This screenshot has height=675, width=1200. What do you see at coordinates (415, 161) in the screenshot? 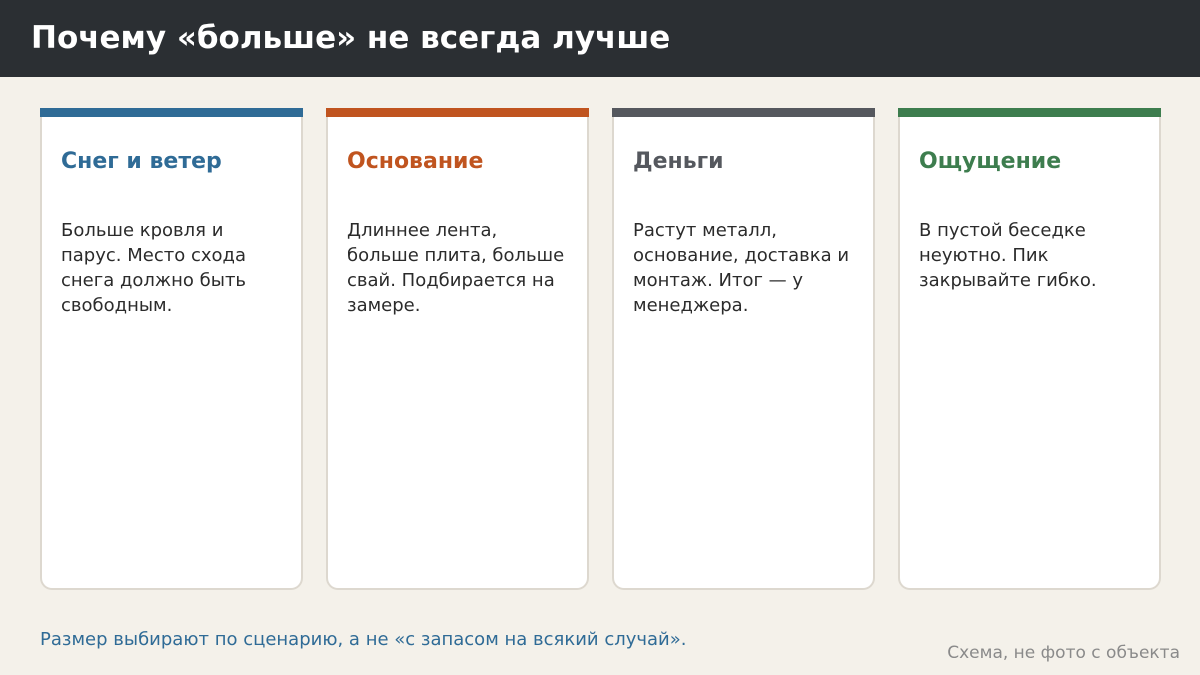
I see `card-title: Основание` at bounding box center [415, 161].